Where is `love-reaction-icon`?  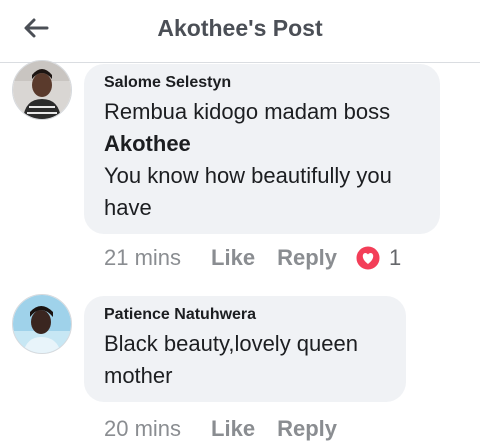 love-reaction-icon is located at coordinates (368, 258).